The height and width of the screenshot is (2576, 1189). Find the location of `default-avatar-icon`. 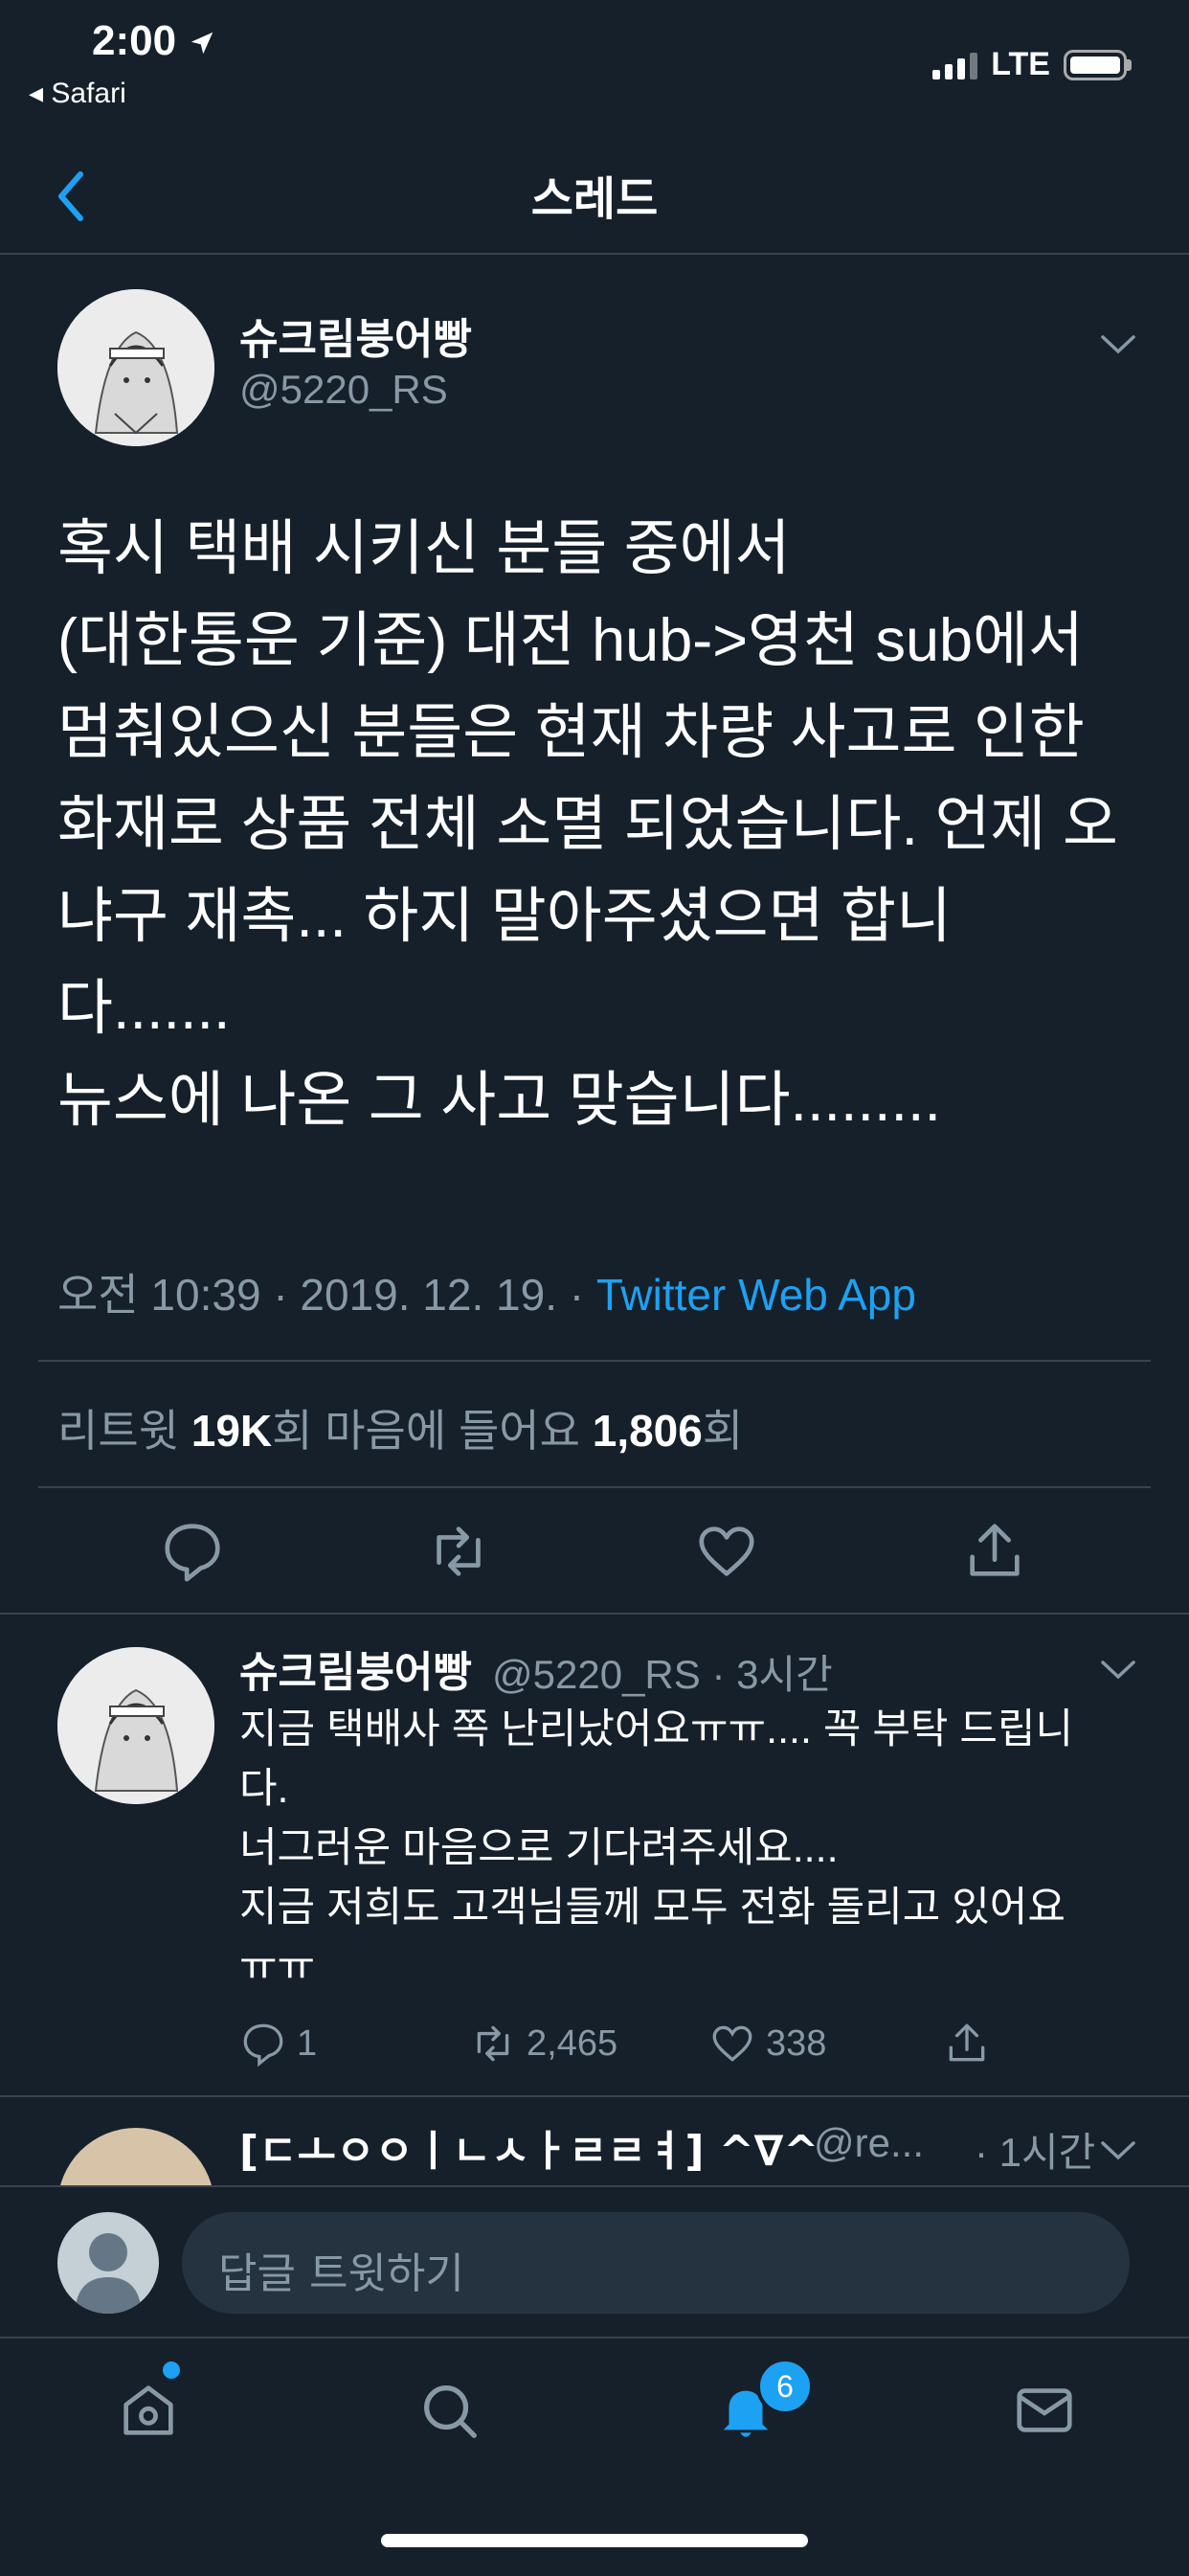

default-avatar-icon is located at coordinates (108, 2273).